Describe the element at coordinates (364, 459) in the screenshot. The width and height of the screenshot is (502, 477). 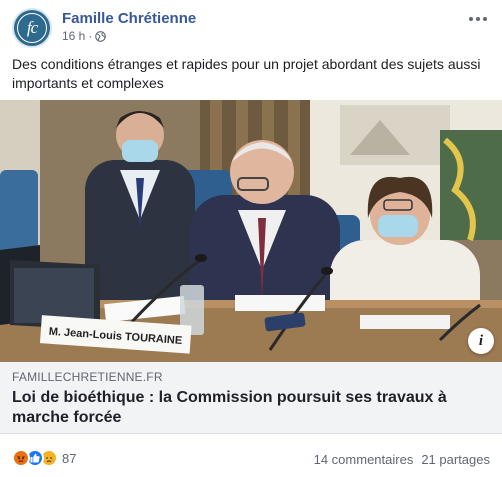
I see `comments-count-link: 14 commentaires` at that location.